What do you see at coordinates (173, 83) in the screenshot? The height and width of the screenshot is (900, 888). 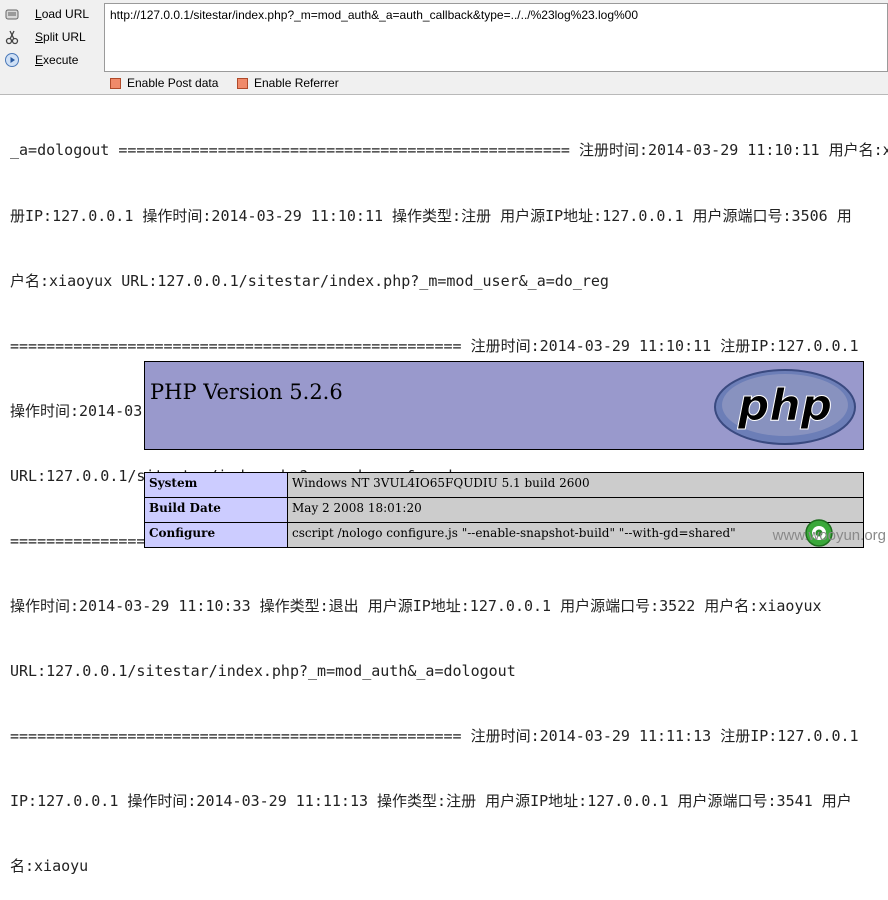 I see `enable-post-data-label: Enable Post data` at bounding box center [173, 83].